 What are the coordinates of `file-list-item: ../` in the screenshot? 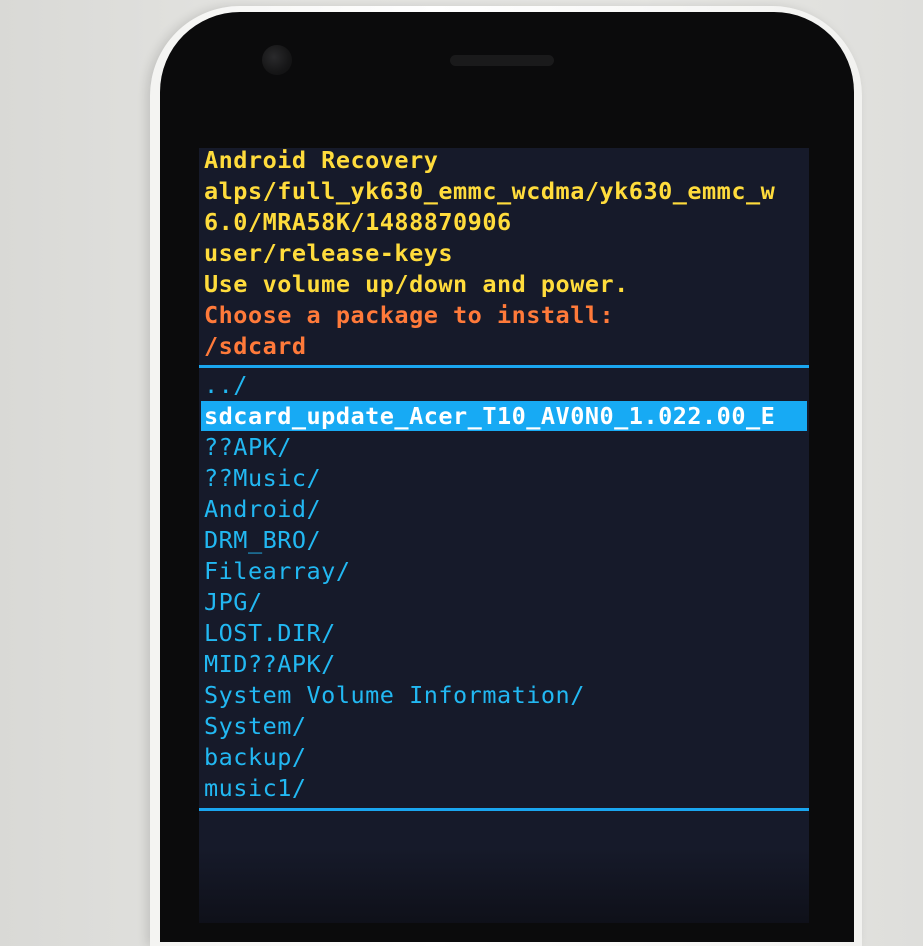 It's located at (226, 385).